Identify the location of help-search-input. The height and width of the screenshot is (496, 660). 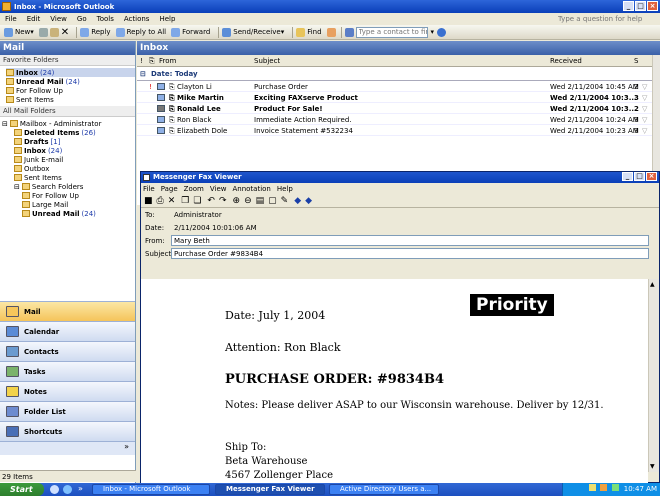
(606, 19).